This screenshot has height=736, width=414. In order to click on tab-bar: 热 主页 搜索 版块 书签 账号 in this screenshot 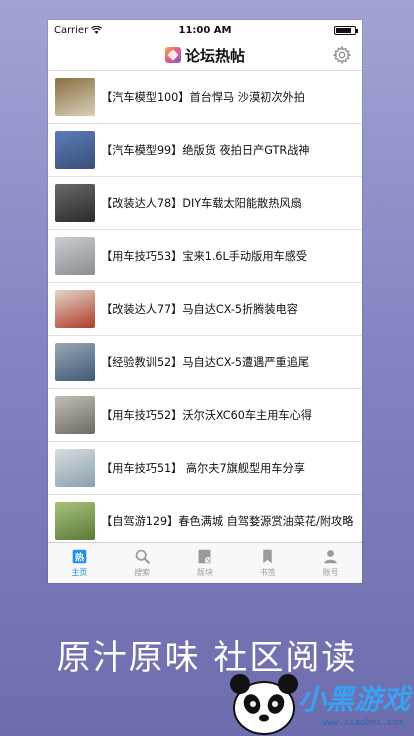, I will do `click(205, 562)`.